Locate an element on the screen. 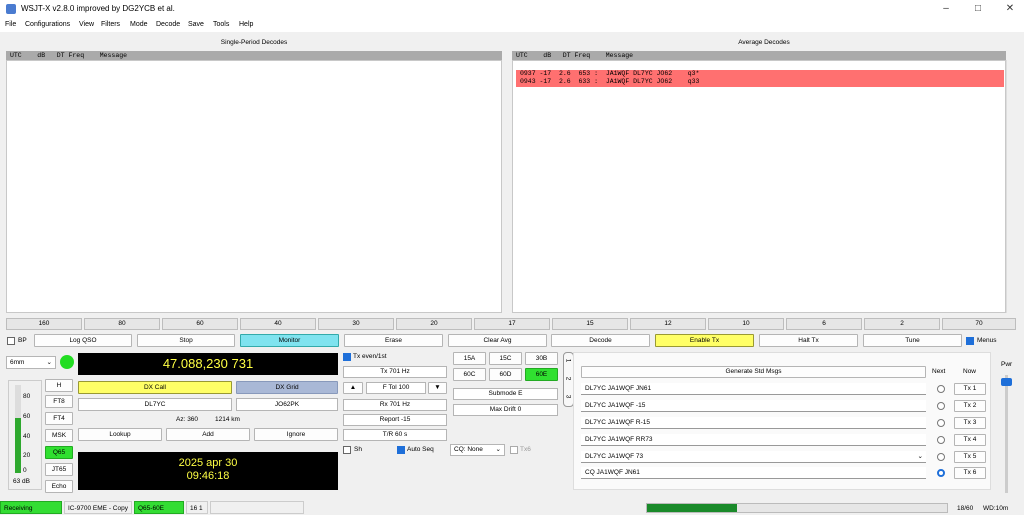 This screenshot has height=515, width=1024. mode-ft8-button: FT8 is located at coordinates (59, 401).